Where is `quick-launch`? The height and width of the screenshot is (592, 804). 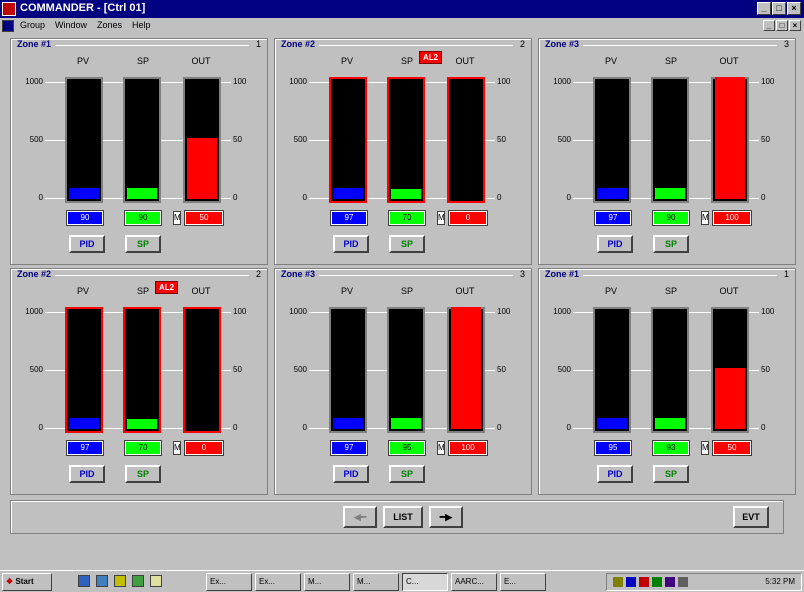 quick-launch is located at coordinates (120, 581).